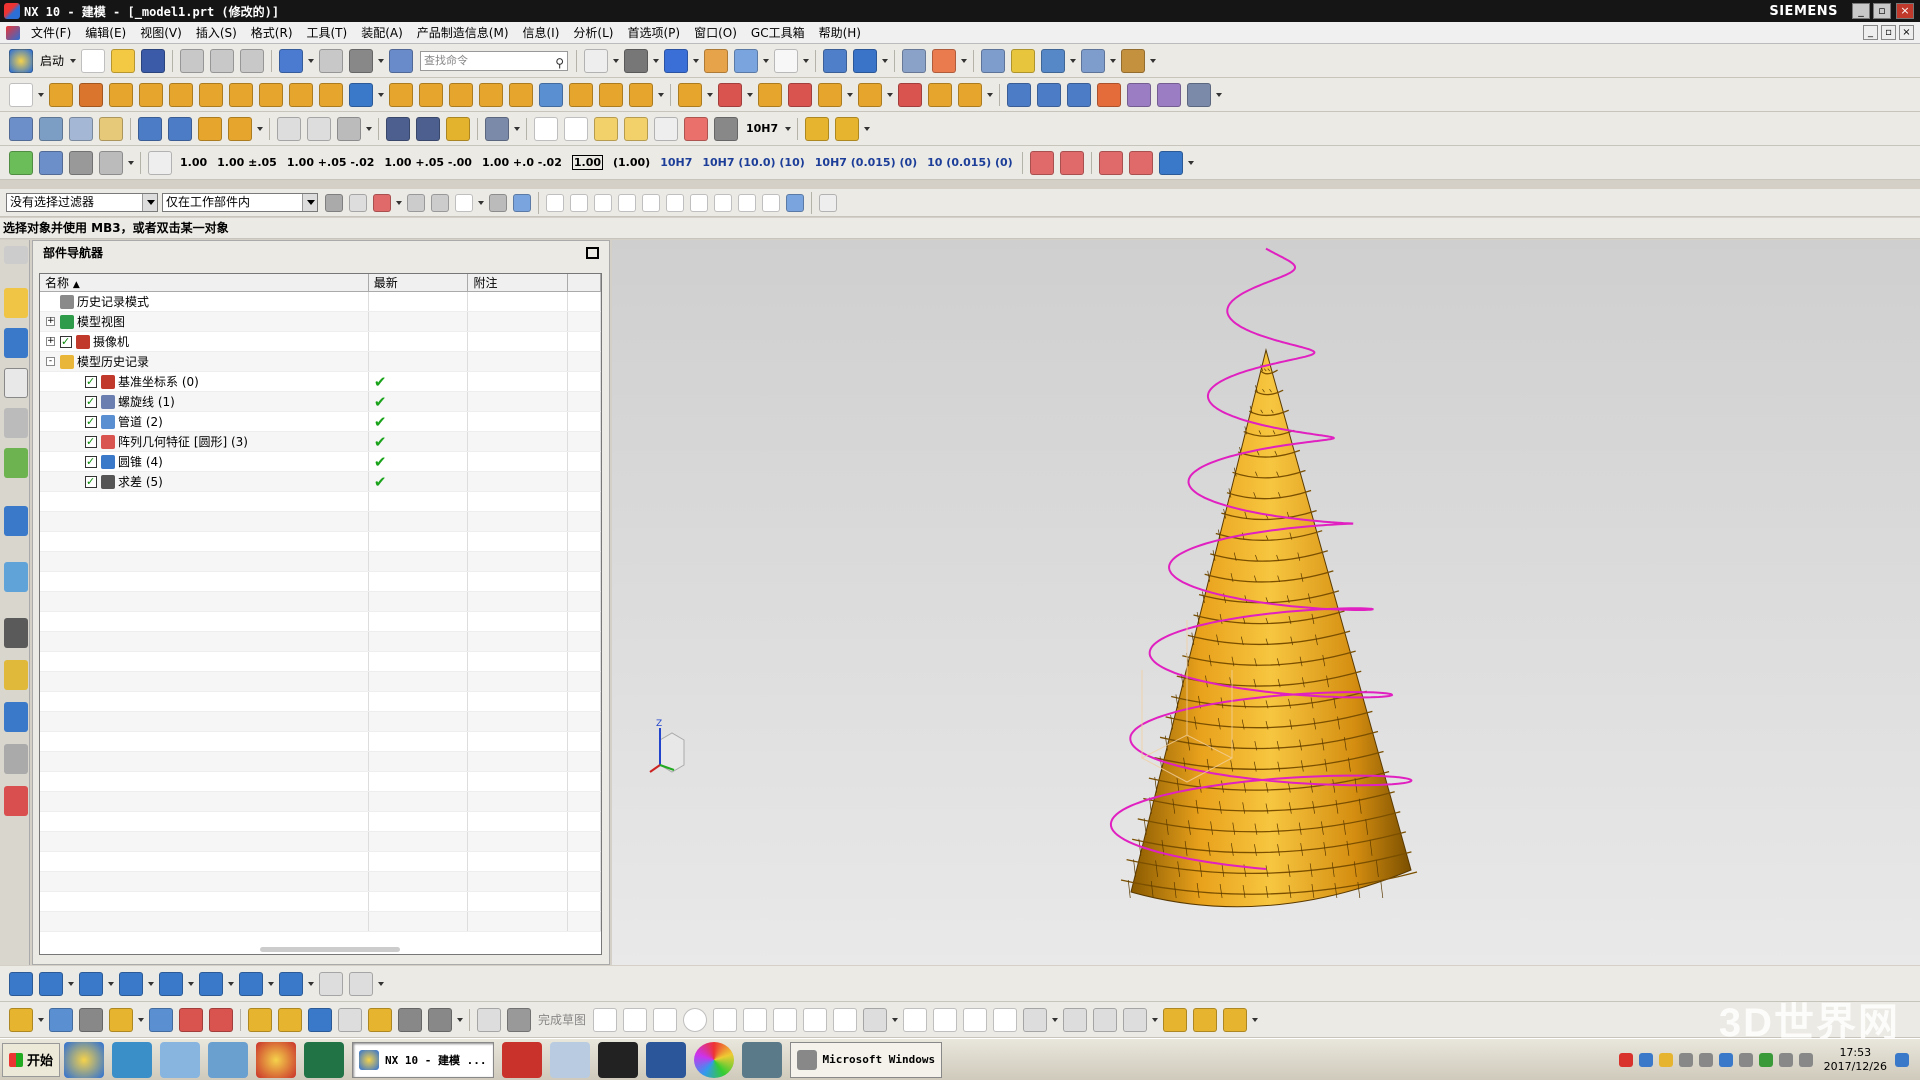 The width and height of the screenshot is (1920, 1080). I want to click on layer-settings-icon, so click(51, 128).